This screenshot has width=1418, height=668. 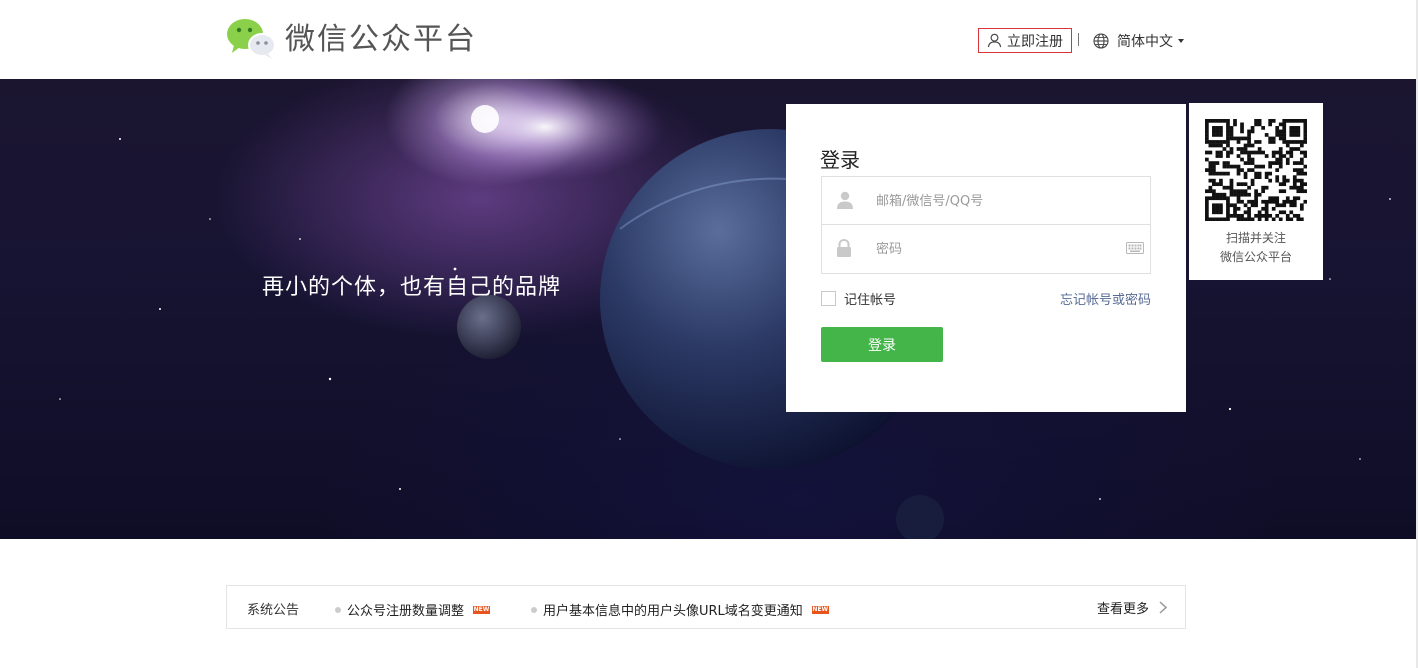 I want to click on bullet-dot, so click(x=338, y=609).